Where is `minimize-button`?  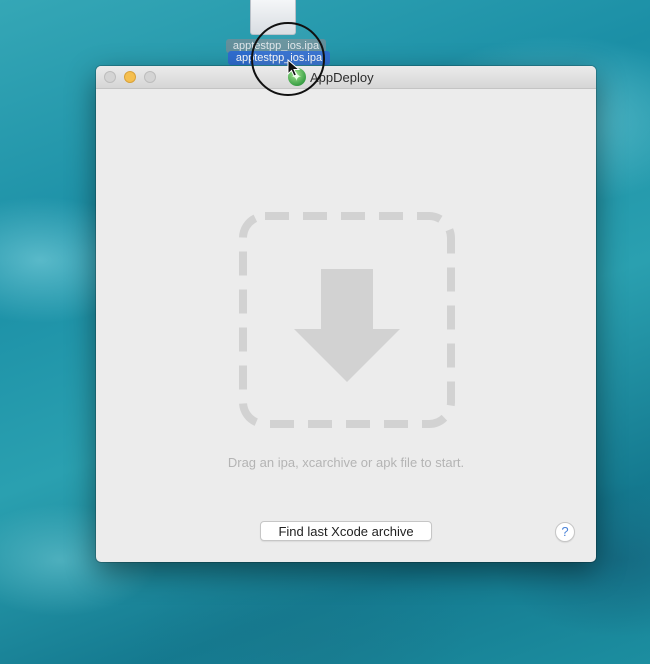 minimize-button is located at coordinates (130, 77).